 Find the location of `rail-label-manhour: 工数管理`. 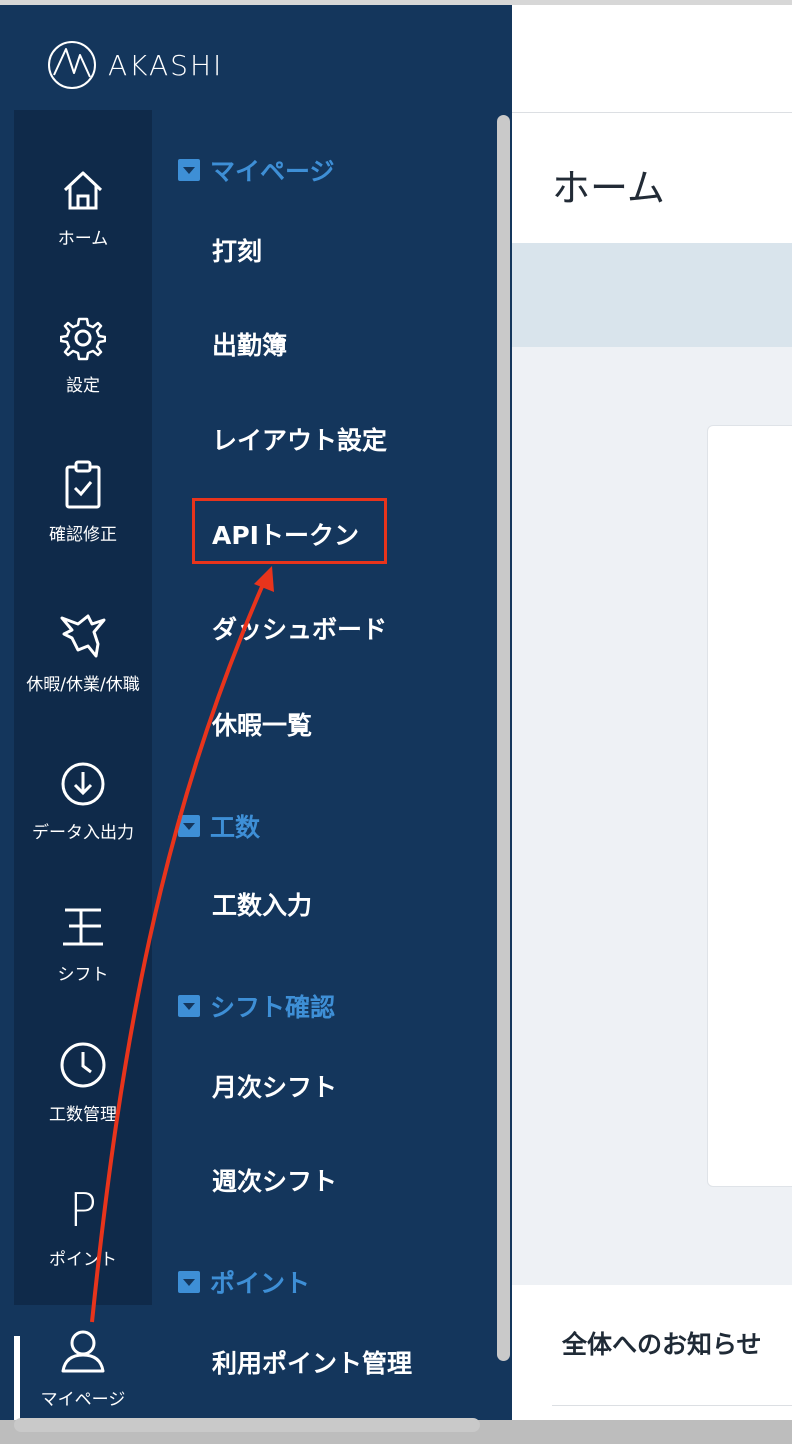

rail-label-manhour: 工数管理 is located at coordinates (83, 1115).